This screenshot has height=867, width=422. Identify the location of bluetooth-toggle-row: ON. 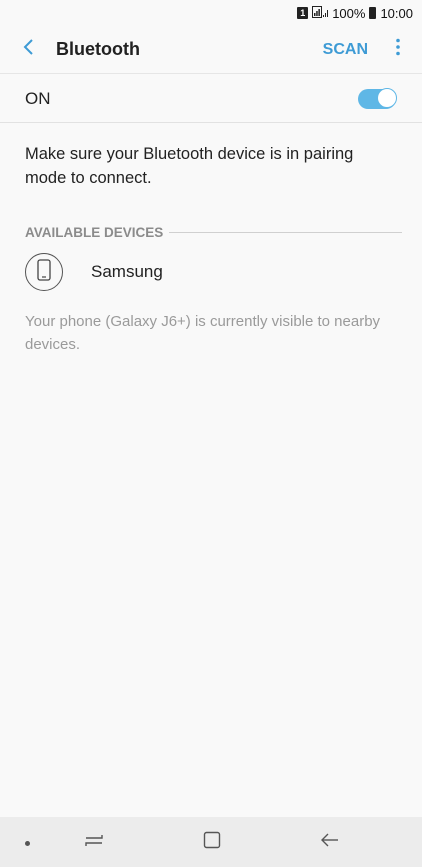
(211, 99).